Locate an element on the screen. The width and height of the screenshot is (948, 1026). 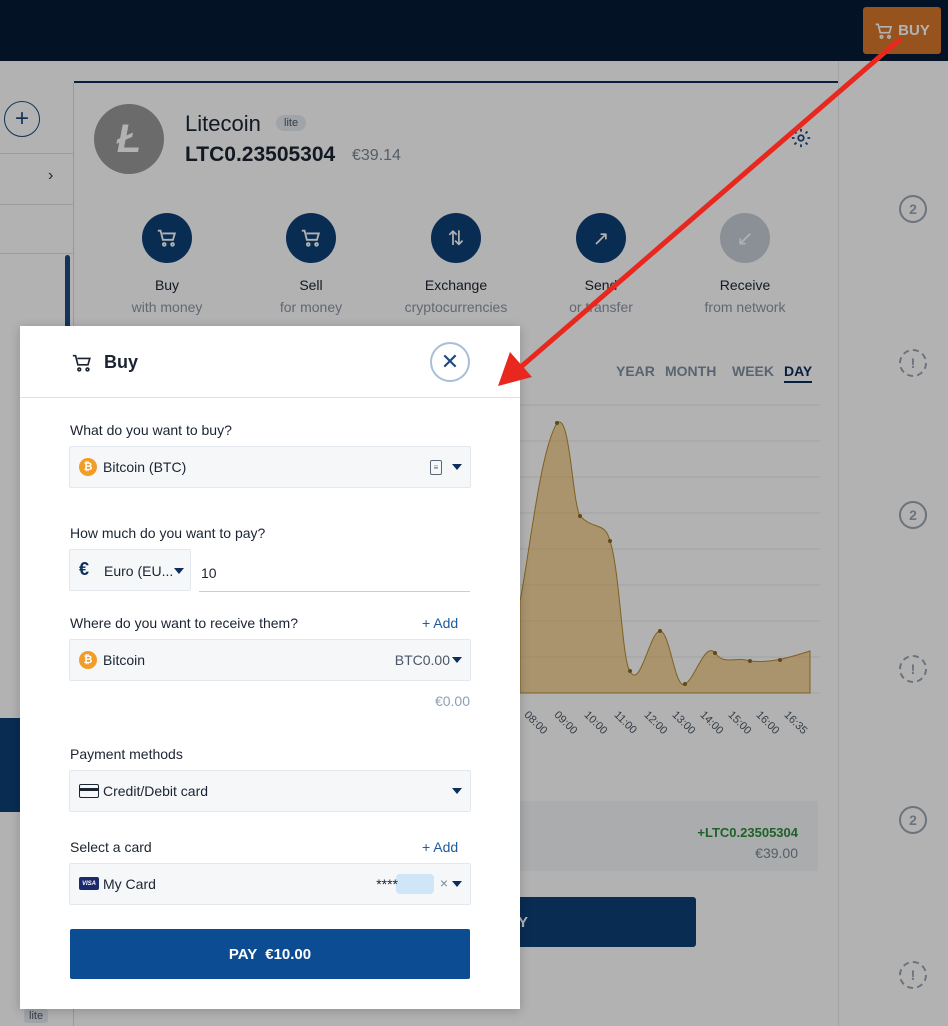
pay-button-label: PAY is located at coordinates (243, 954).